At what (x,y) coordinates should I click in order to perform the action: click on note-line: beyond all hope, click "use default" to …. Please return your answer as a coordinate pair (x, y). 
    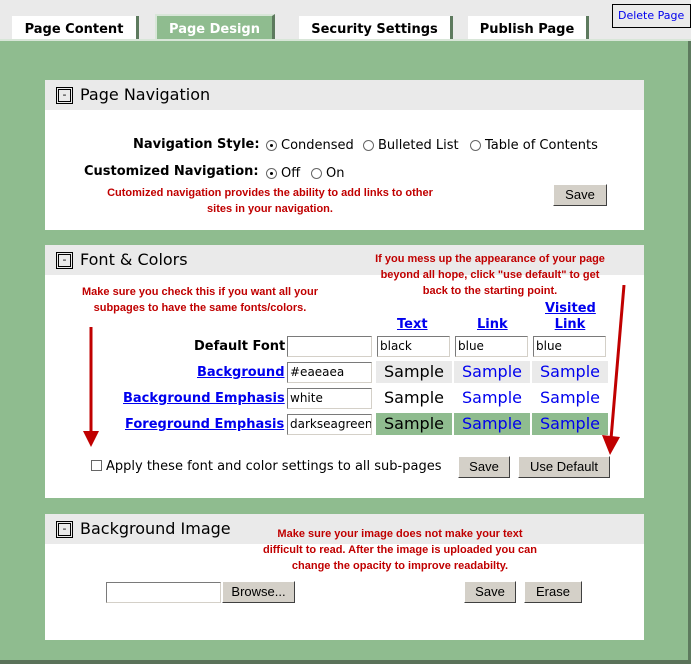
    Looking at the image, I should click on (490, 275).